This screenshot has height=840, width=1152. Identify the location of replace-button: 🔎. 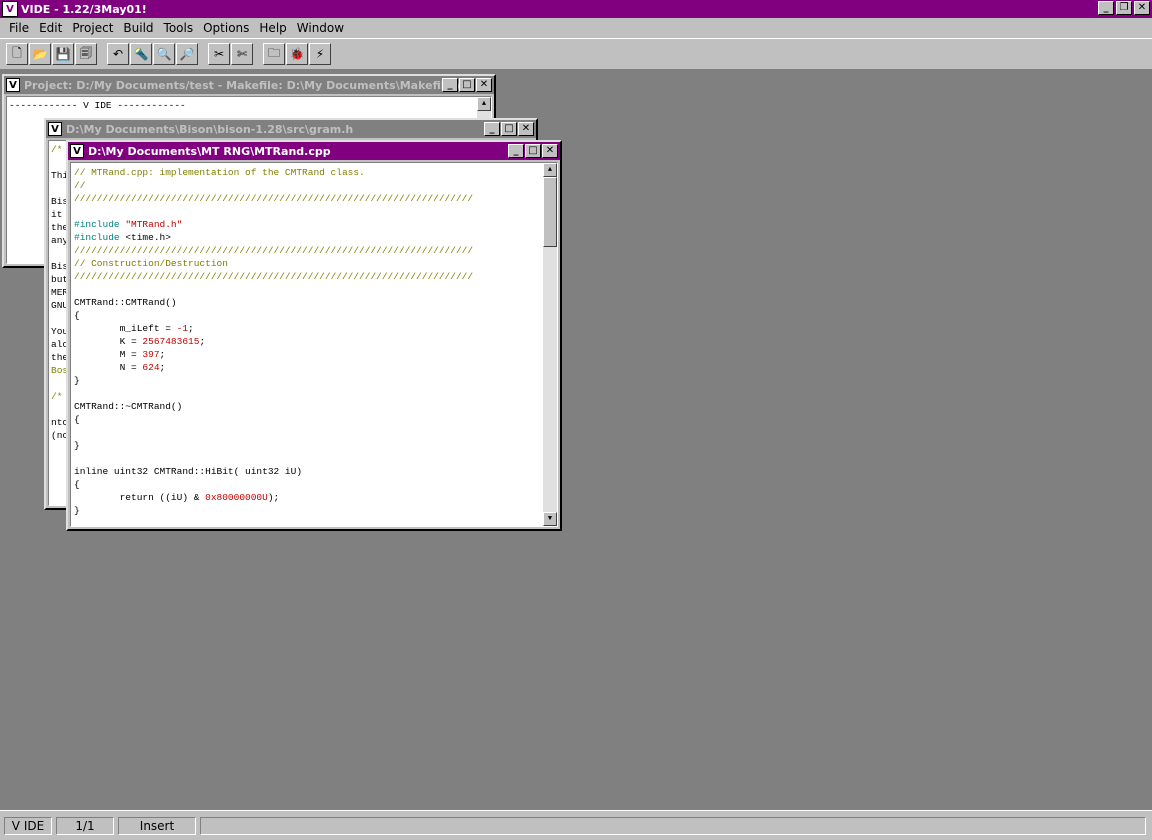
(187, 54).